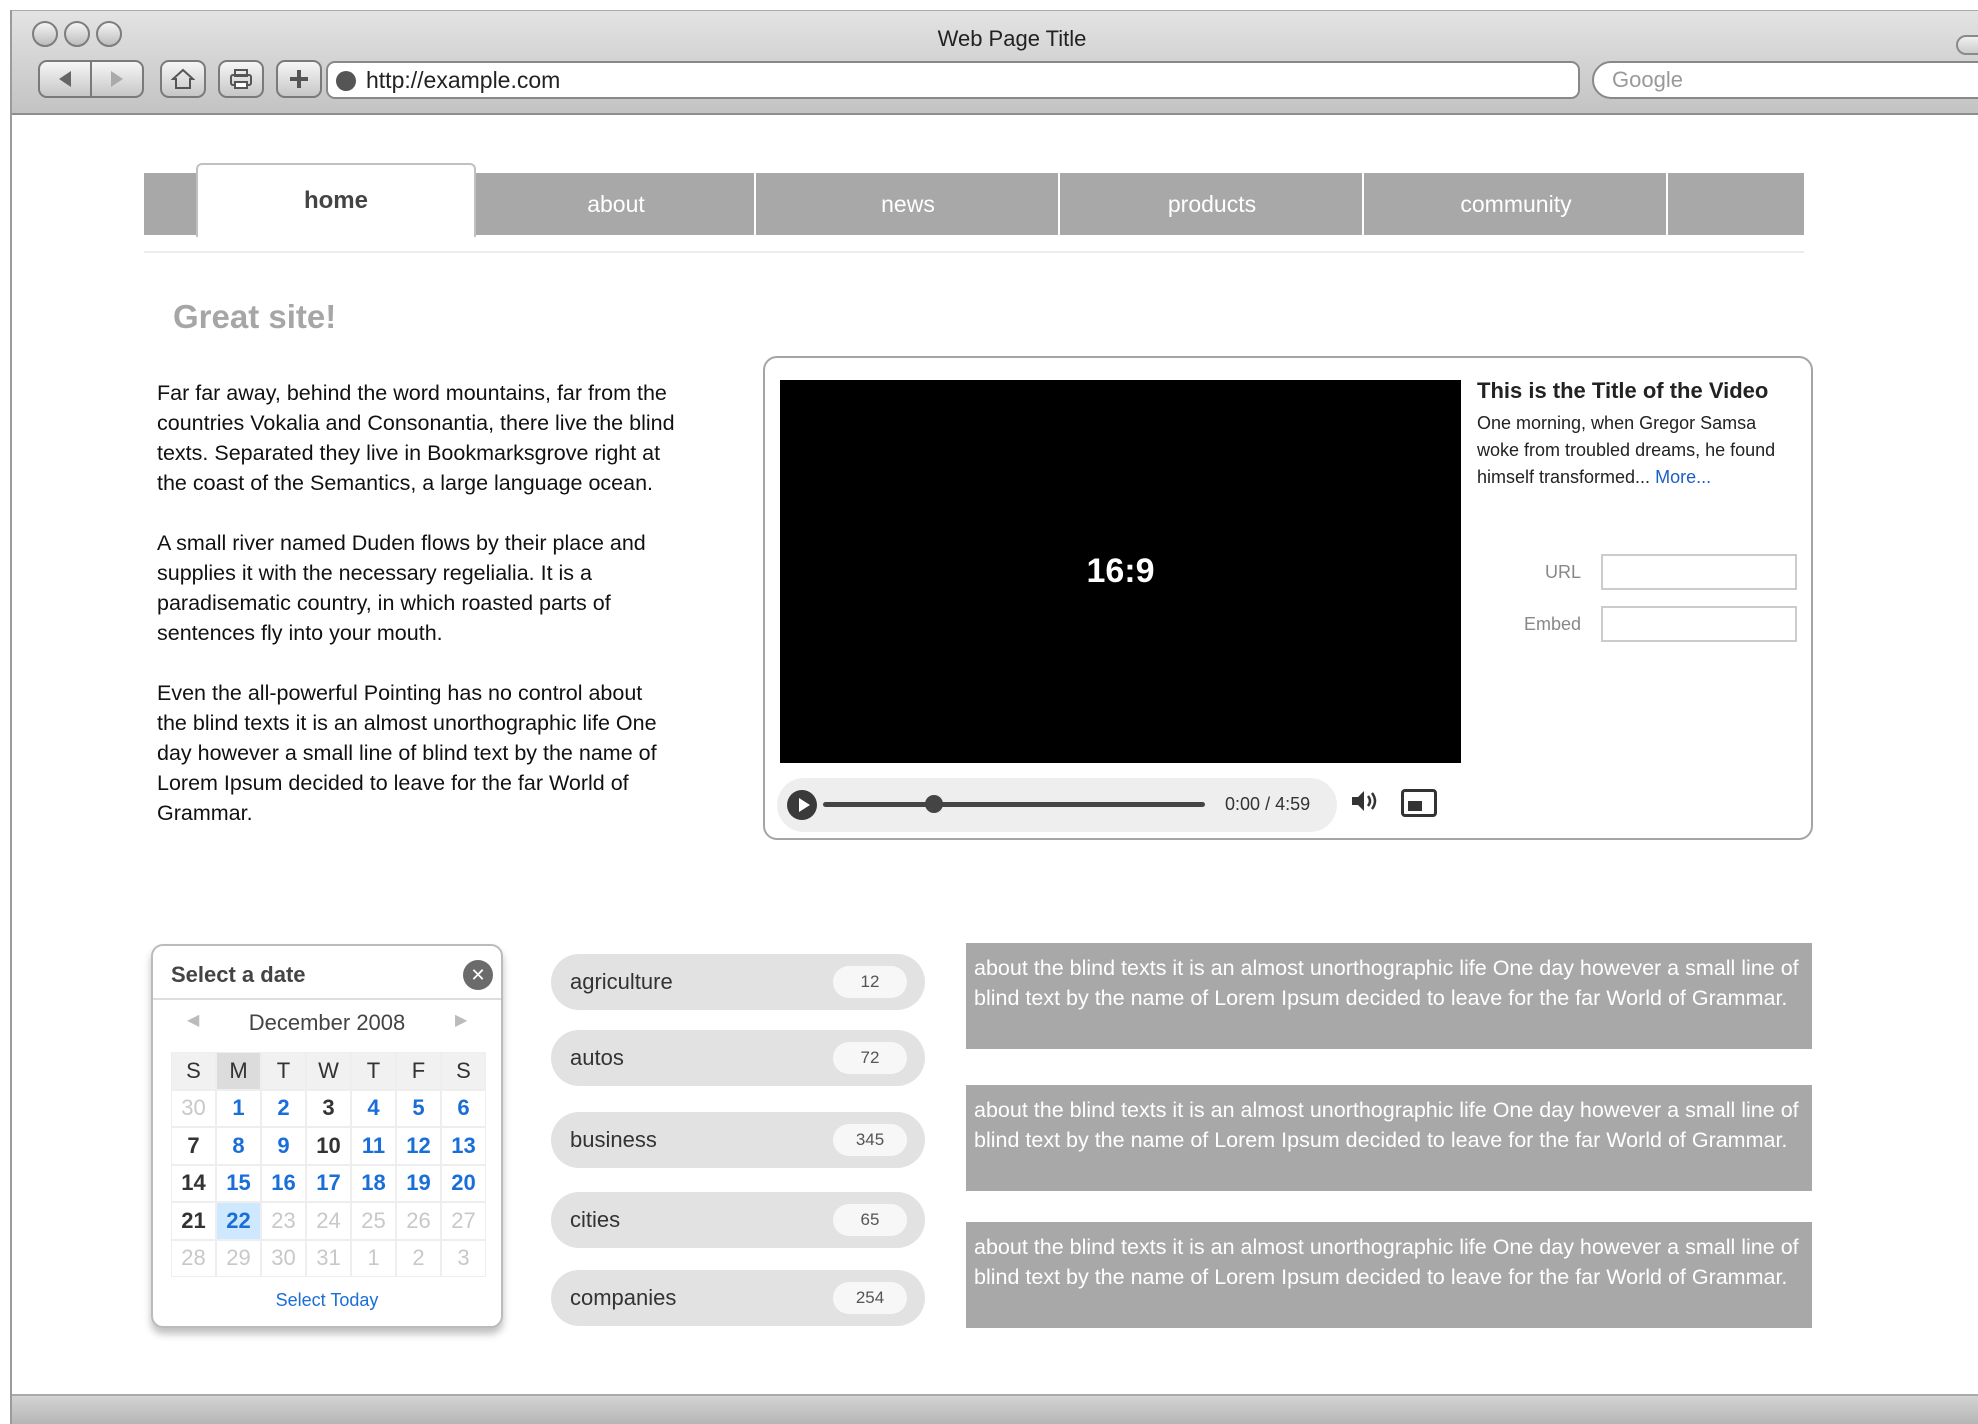 Image resolution: width=1978 pixels, height=1424 pixels. What do you see at coordinates (1213, 204) in the screenshot?
I see `tab-products: products` at bounding box center [1213, 204].